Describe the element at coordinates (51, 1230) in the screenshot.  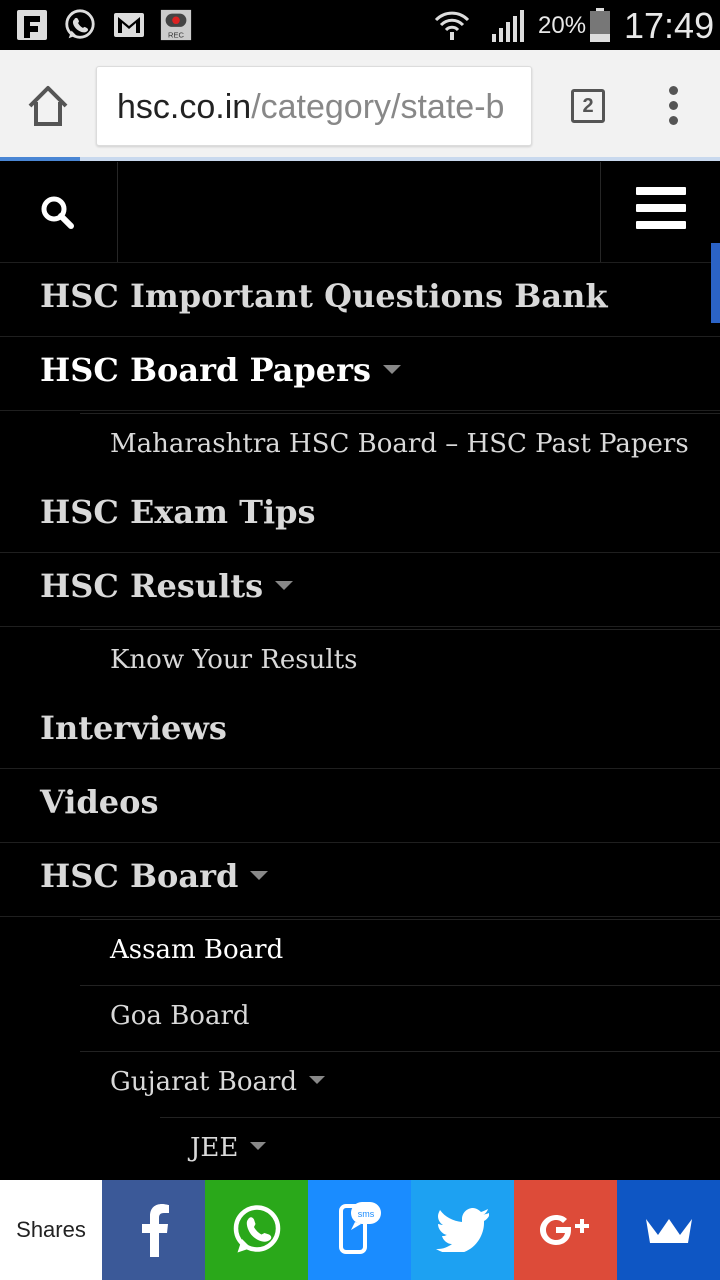
I see `shares-label: Shares` at that location.